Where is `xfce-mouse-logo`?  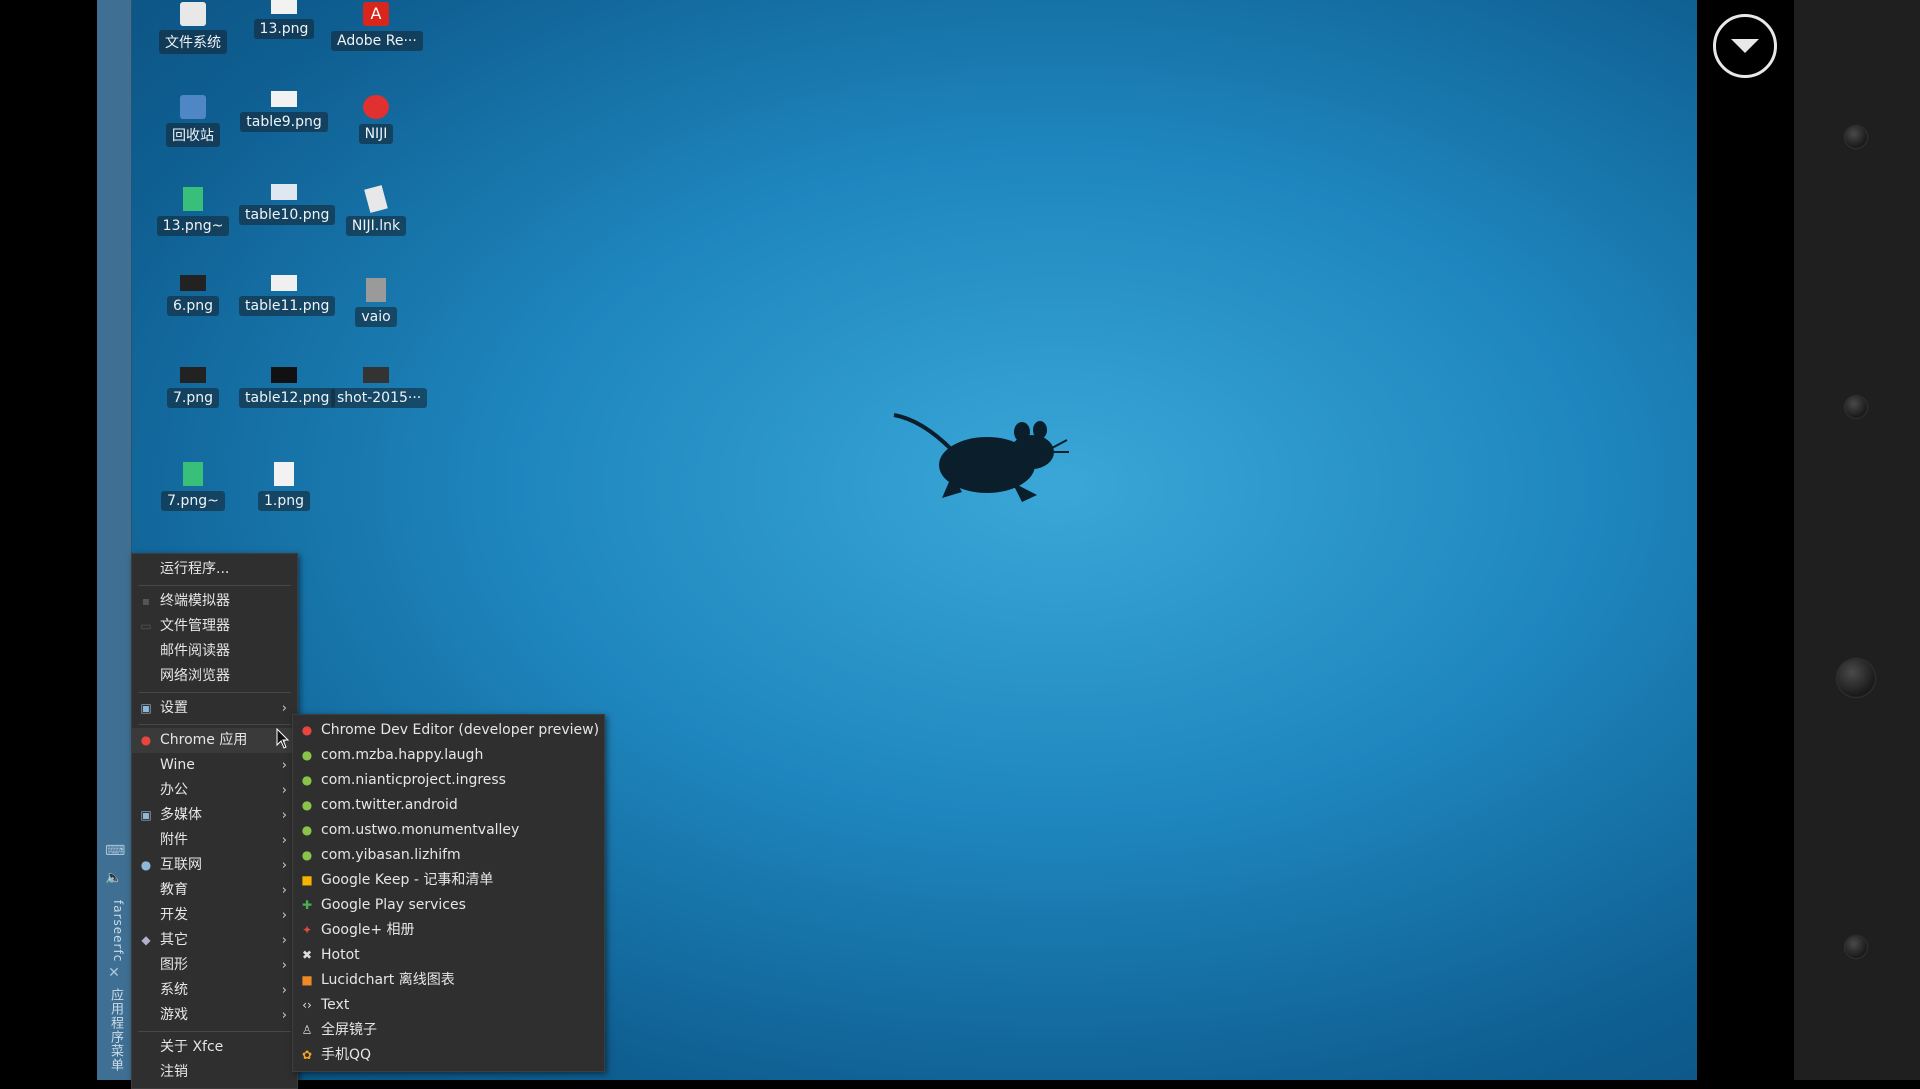 xfce-mouse-logo is located at coordinates (981, 457).